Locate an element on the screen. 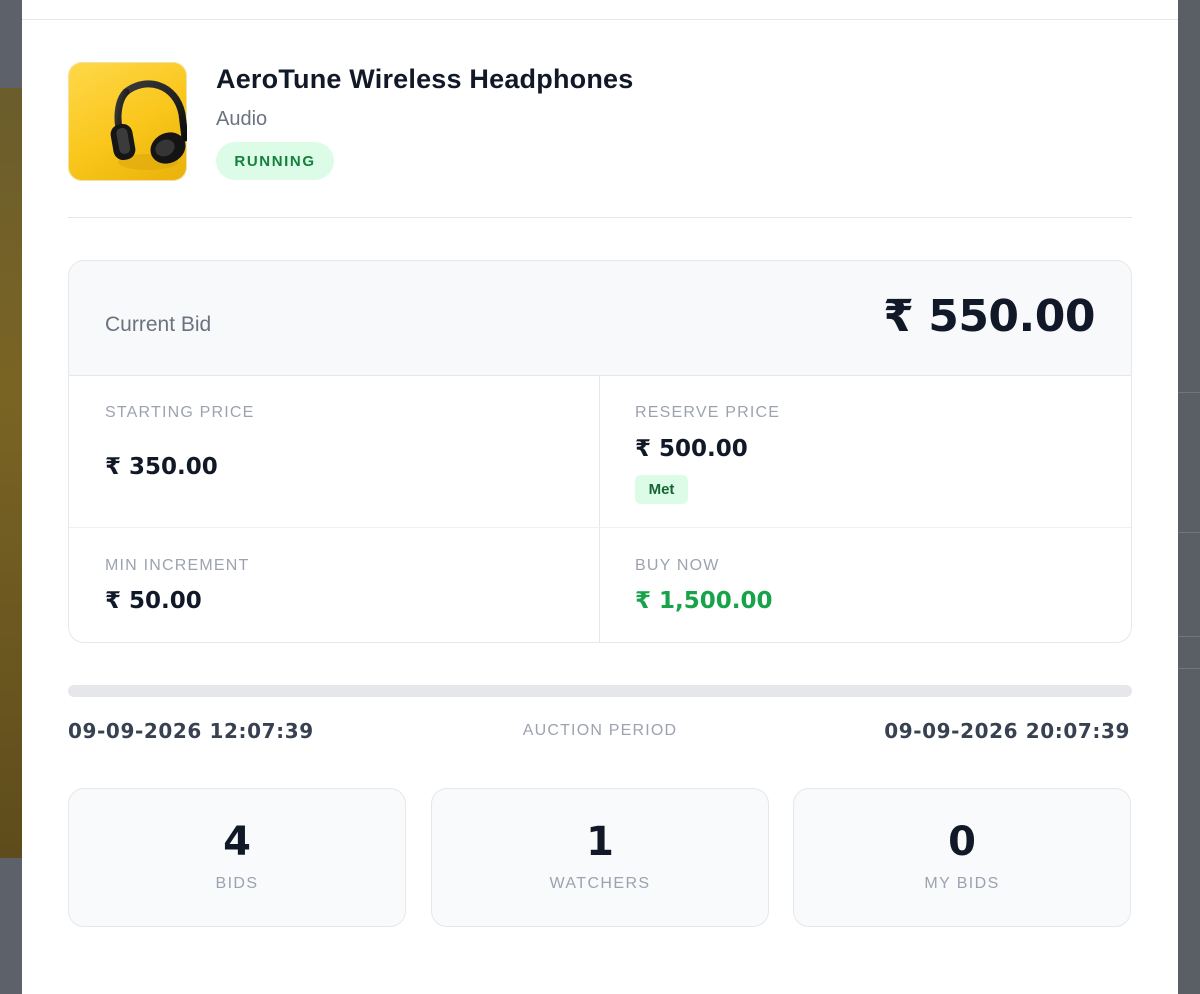 The height and width of the screenshot is (994, 1200). reserve-price-label: RESERVE PRICE is located at coordinates (708, 412).